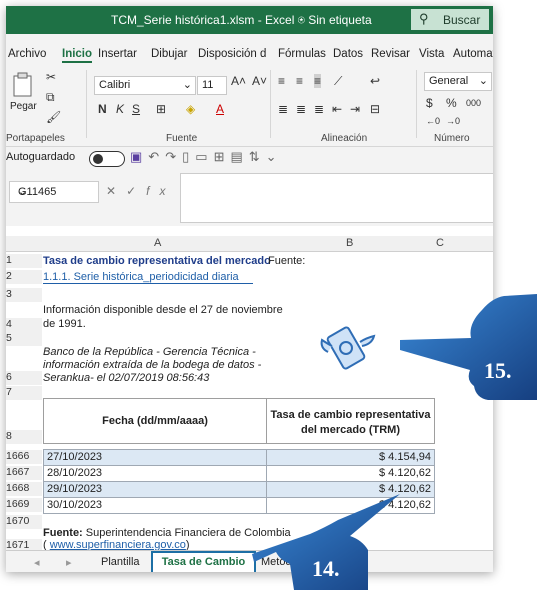 The width and height of the screenshot is (537, 600). What do you see at coordinates (102, 109) in the screenshot?
I see `bold-button: N` at bounding box center [102, 109].